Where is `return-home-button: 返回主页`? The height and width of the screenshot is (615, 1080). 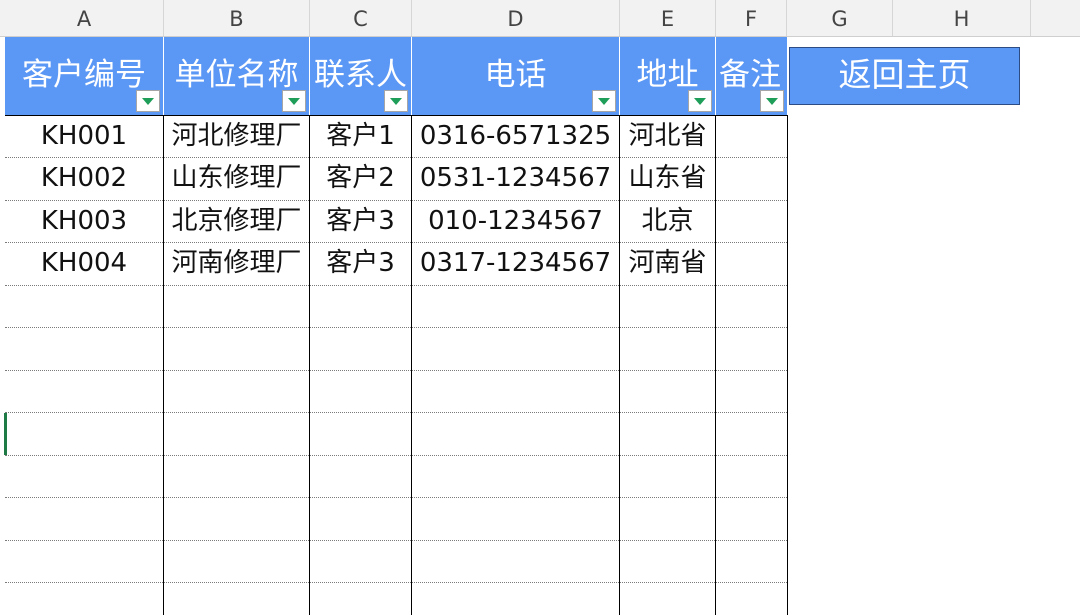 return-home-button: 返回主页 is located at coordinates (904, 76).